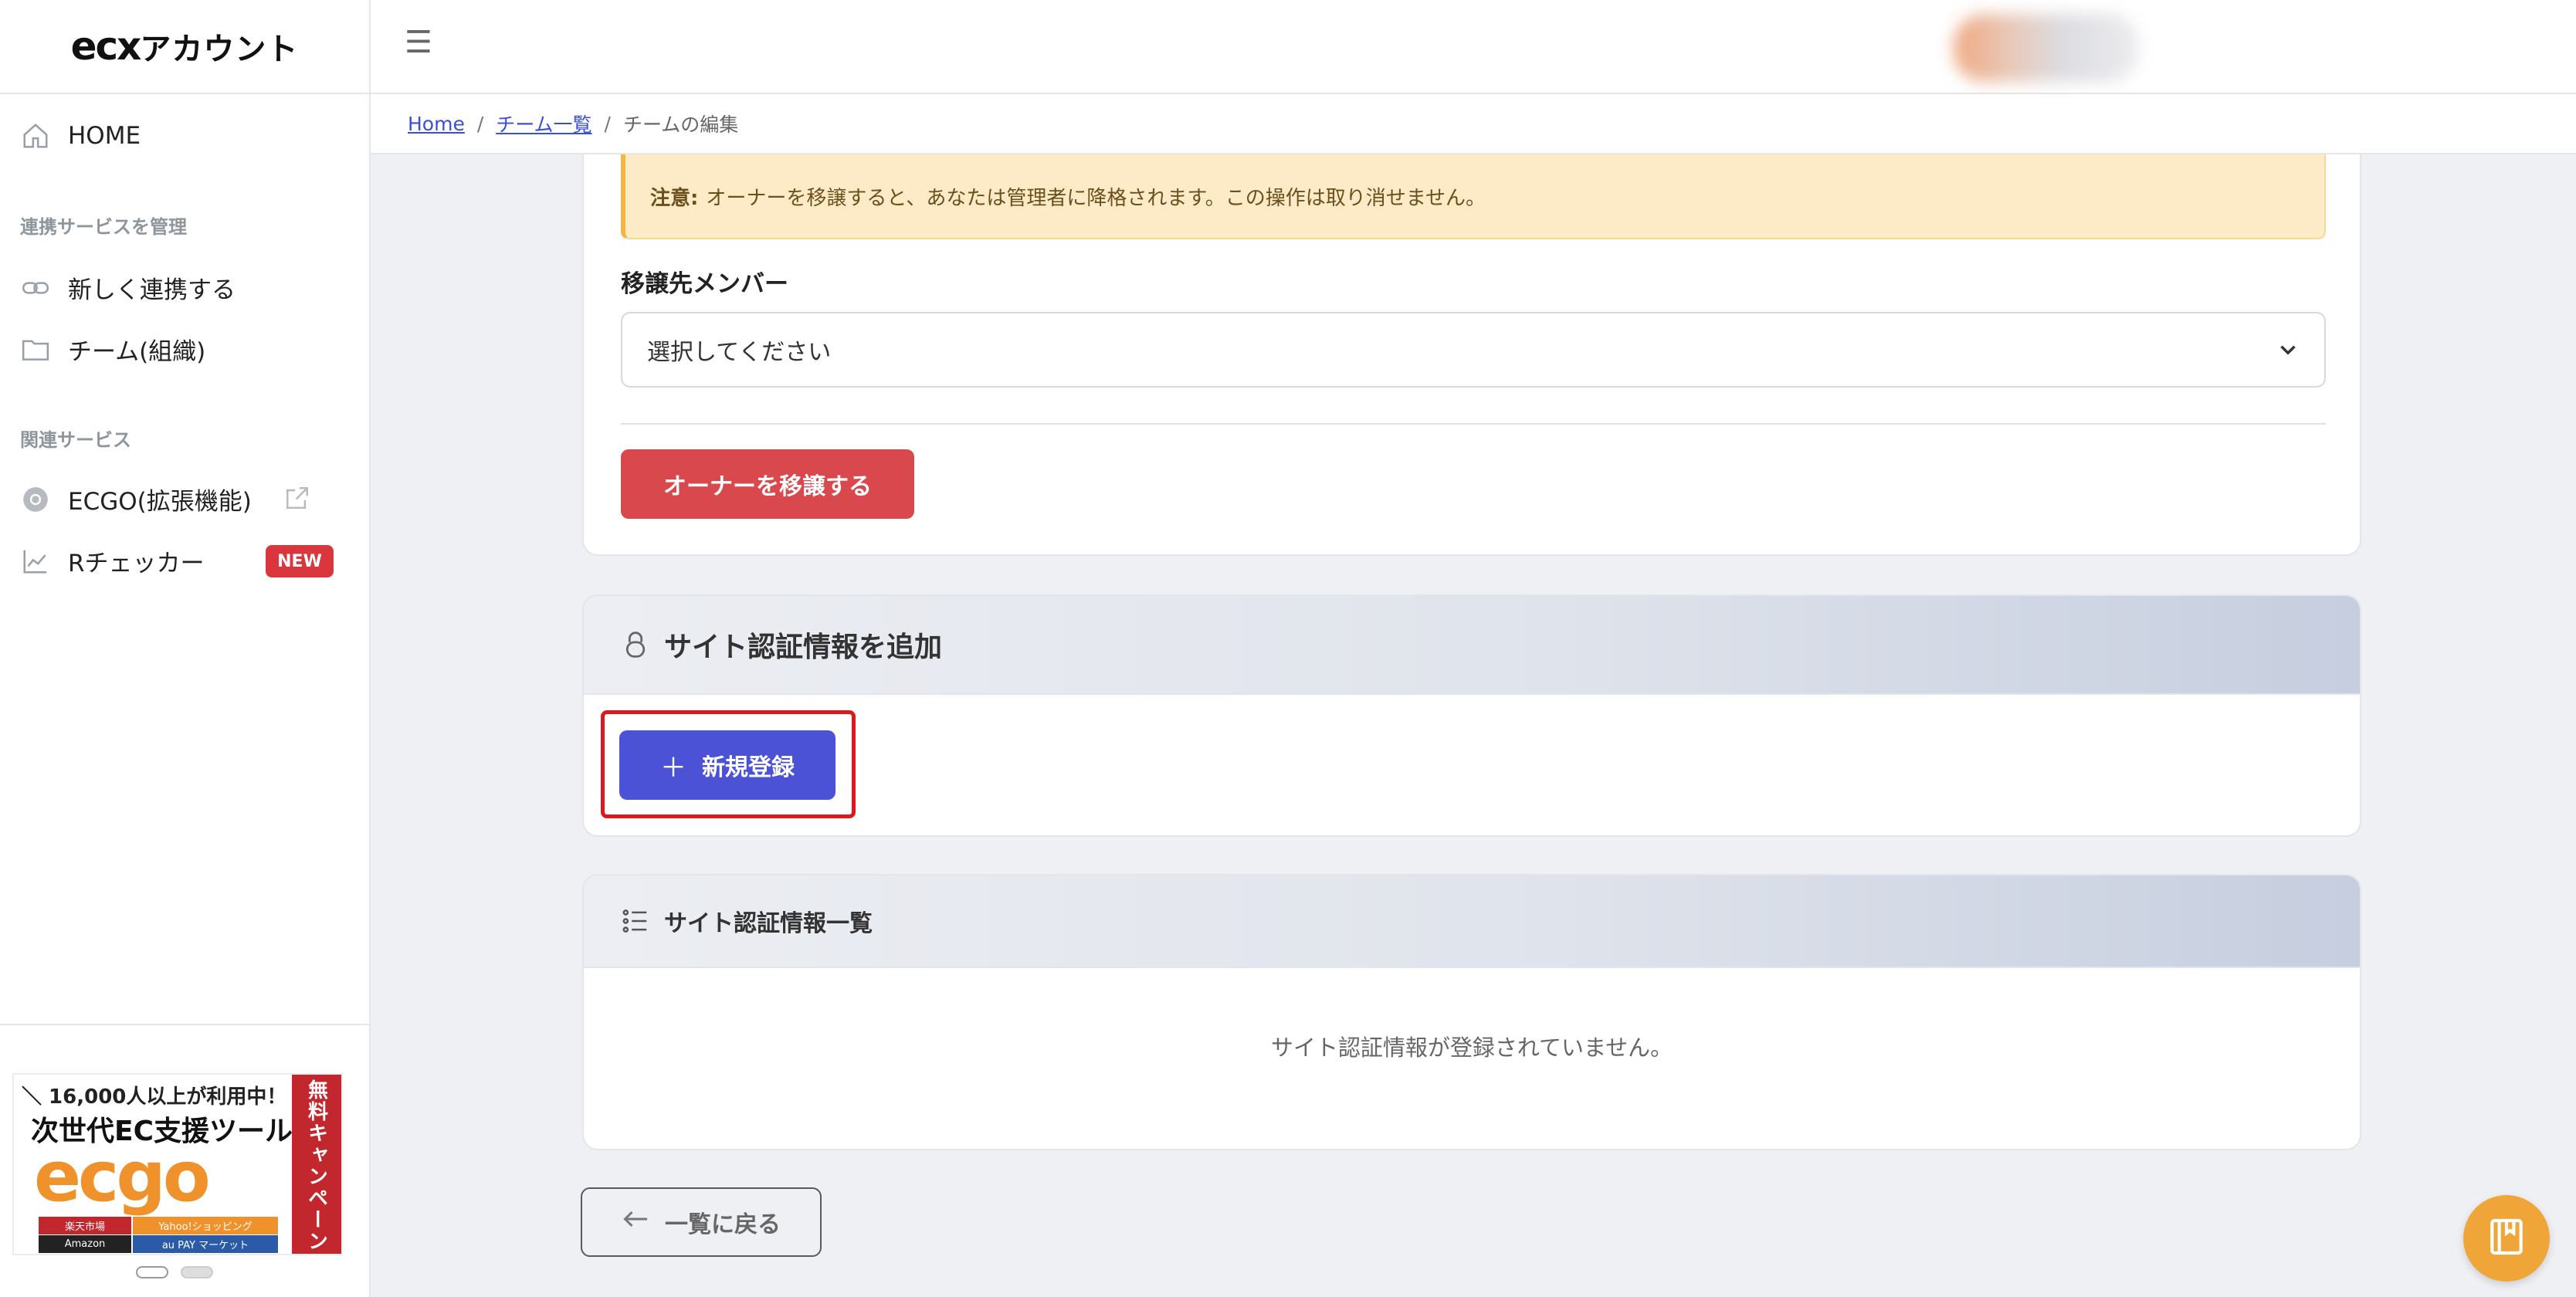 The image size is (2576, 1297). What do you see at coordinates (673, 768) in the screenshot?
I see `plus-icon: ＋` at bounding box center [673, 768].